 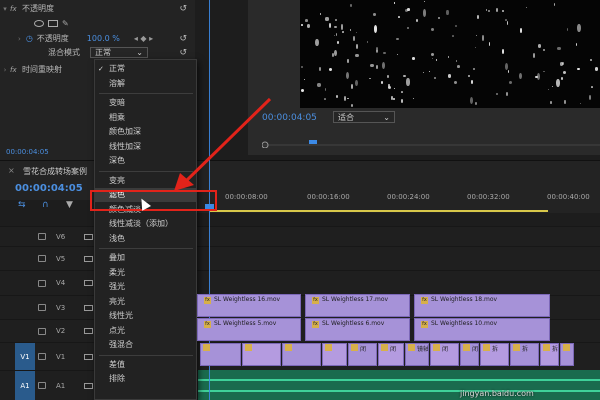 I want to click on blend-menu-item: 差值, so click(x=145, y=365).